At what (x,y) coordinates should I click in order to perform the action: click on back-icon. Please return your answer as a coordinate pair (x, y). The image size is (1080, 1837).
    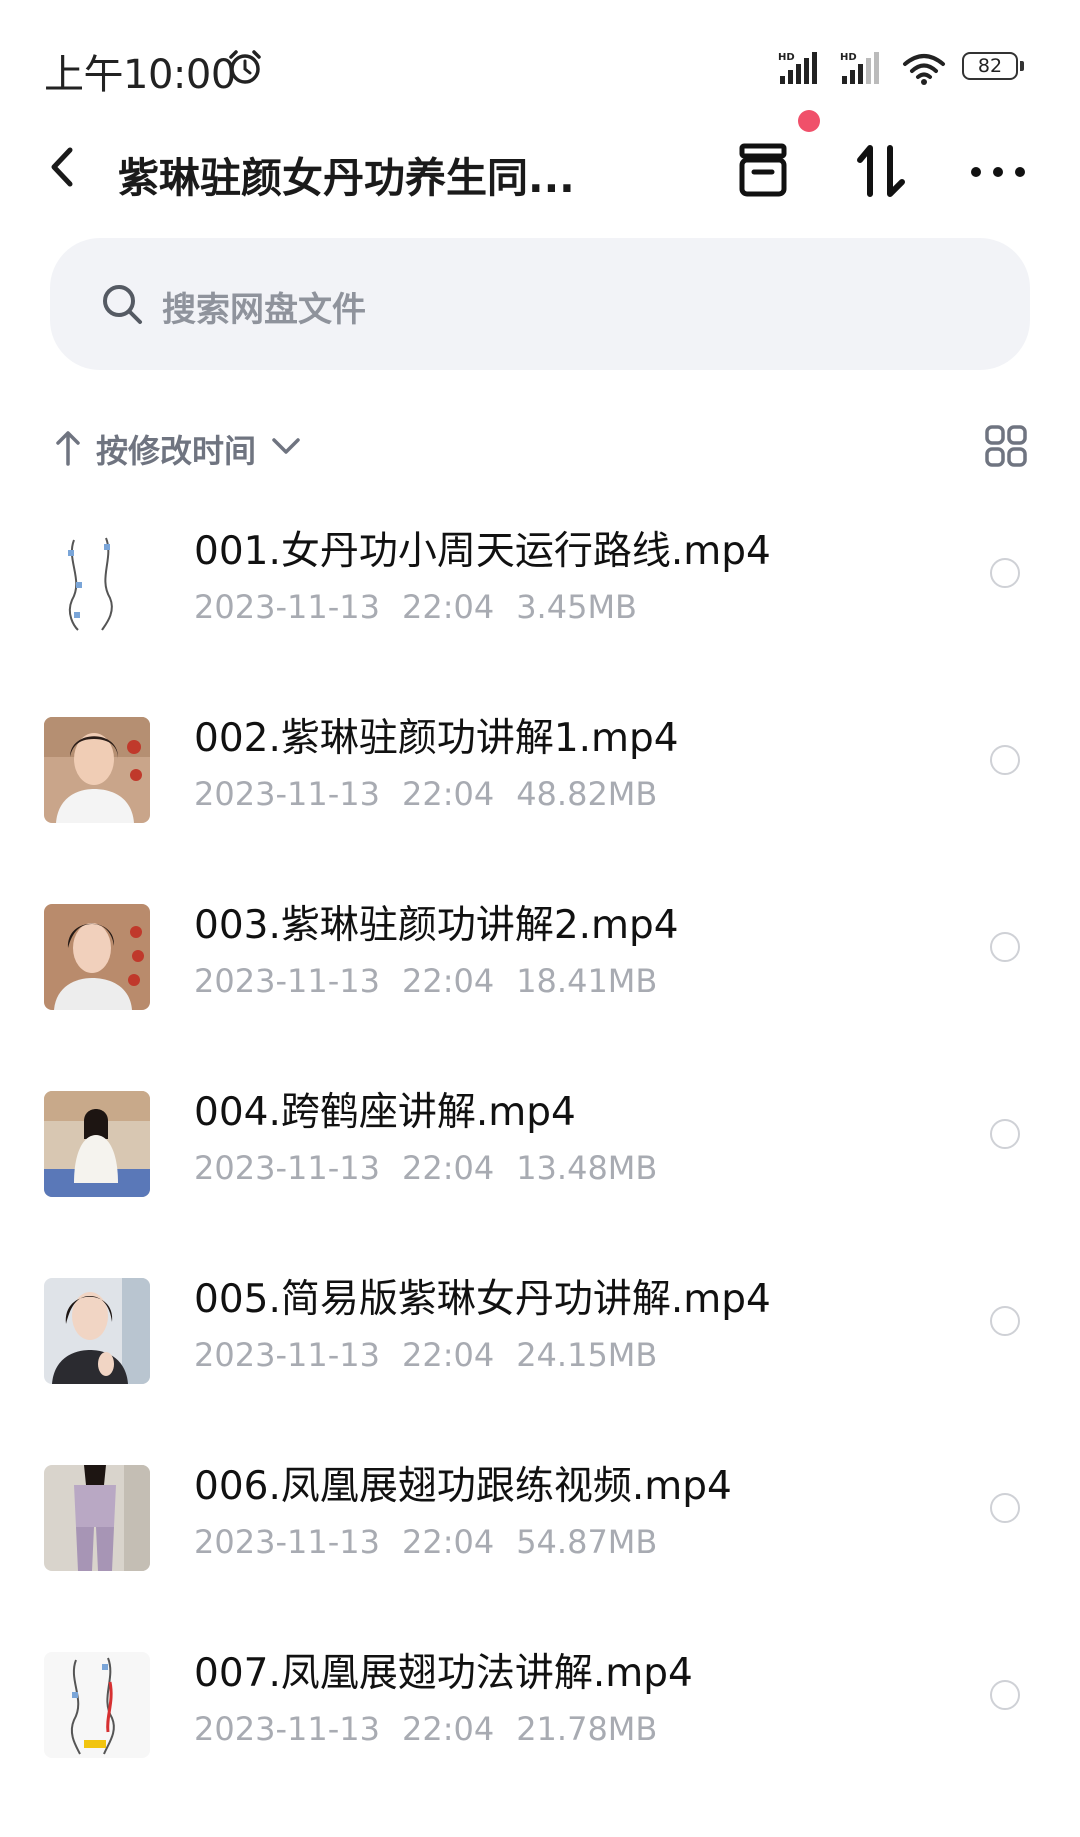
    Looking at the image, I should click on (64, 167).